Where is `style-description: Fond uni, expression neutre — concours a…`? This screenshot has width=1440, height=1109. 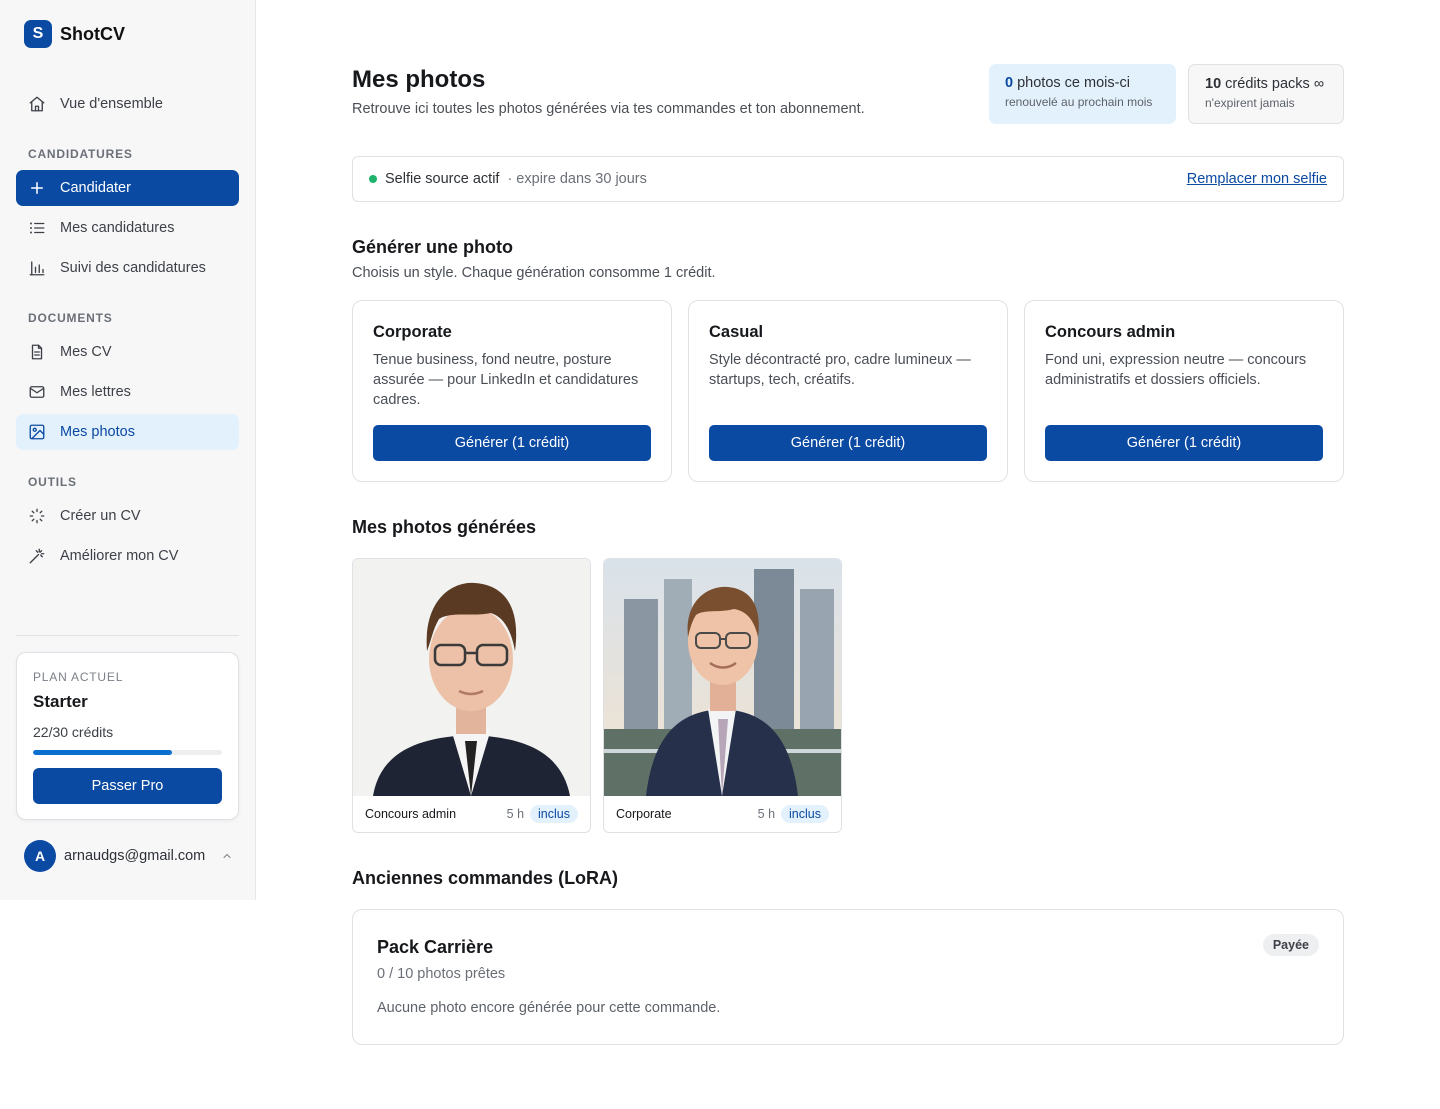
style-description: Fond uni, expression neutre — concours a… is located at coordinates (1176, 370).